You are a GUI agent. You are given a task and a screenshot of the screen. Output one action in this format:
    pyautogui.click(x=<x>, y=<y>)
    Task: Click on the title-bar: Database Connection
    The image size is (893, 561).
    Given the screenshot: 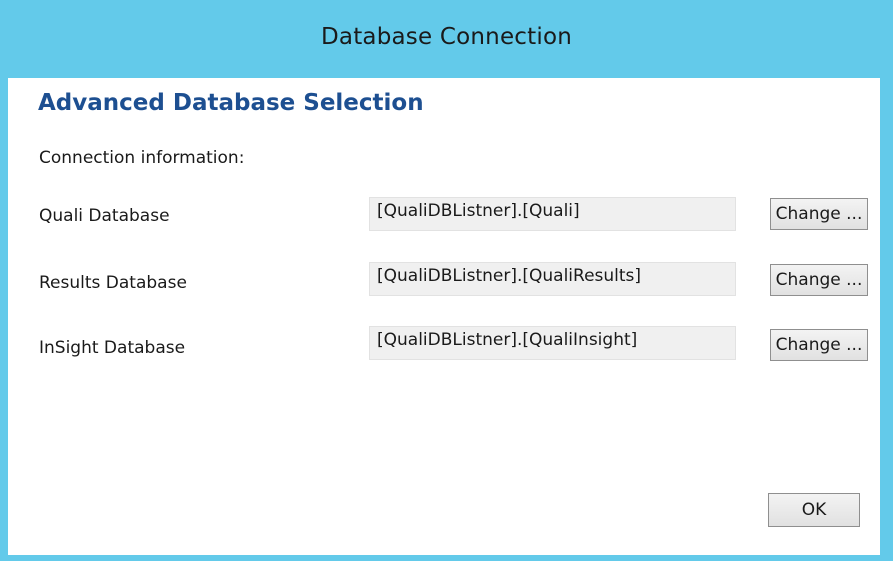 What is the action you would take?
    pyautogui.click(x=446, y=39)
    